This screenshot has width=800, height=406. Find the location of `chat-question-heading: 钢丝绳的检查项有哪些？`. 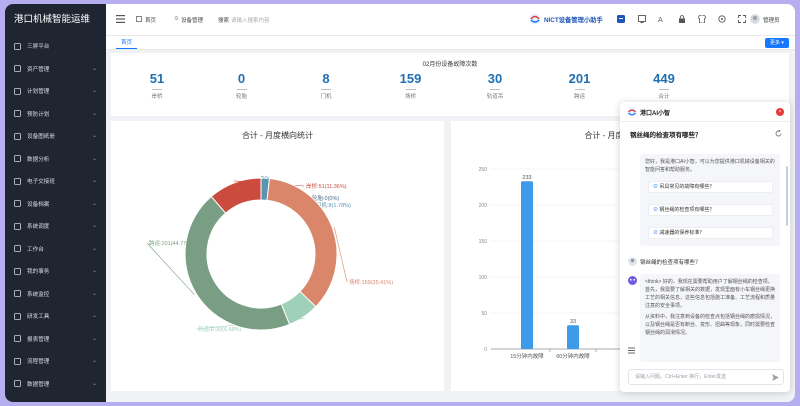

chat-question-heading: 钢丝绳的检查项有哪些？ is located at coordinates (666, 135).